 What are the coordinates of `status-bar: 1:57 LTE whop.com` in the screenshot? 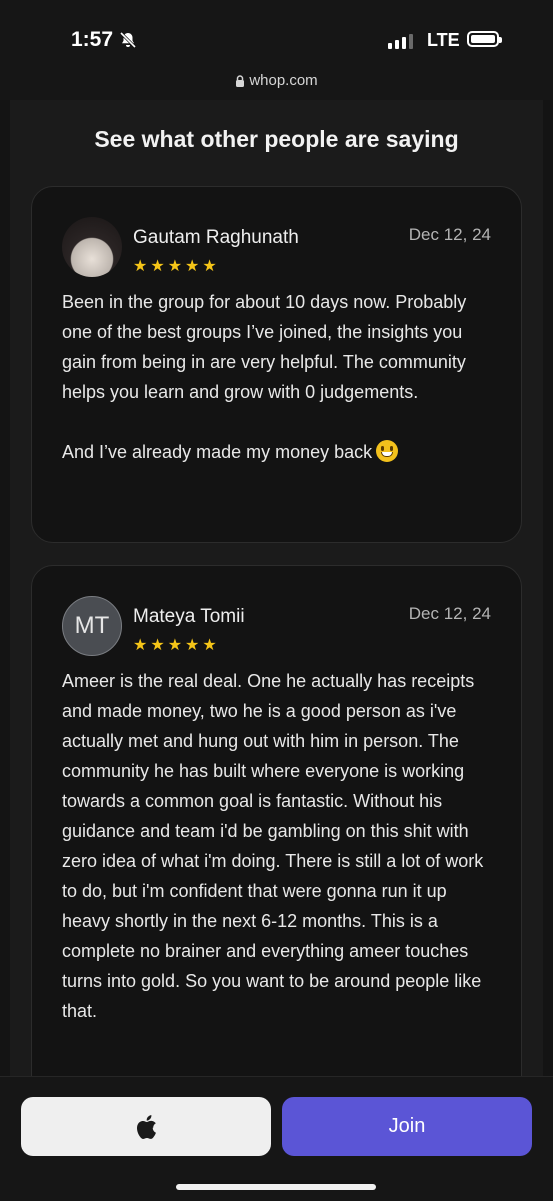 It's located at (276, 50).